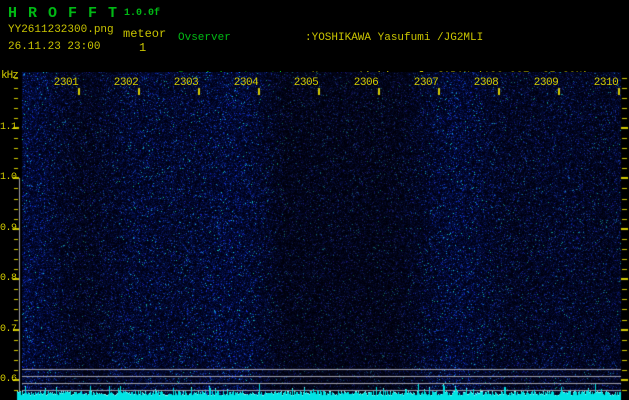  Describe the element at coordinates (63, 13) in the screenshot. I see `app-title: H R O F F T` at that location.